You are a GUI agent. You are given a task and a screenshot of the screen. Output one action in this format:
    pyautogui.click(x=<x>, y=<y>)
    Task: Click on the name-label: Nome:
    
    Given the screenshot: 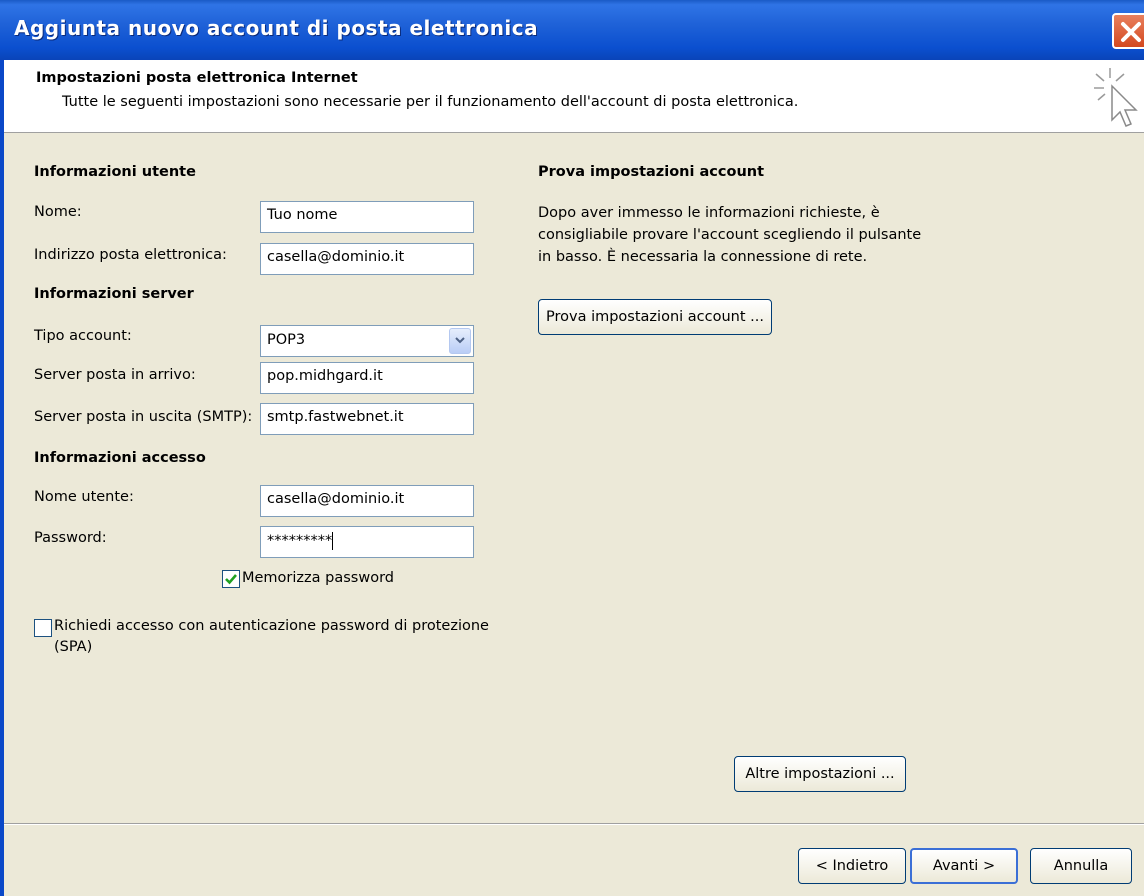 What is the action you would take?
    pyautogui.click(x=58, y=212)
    